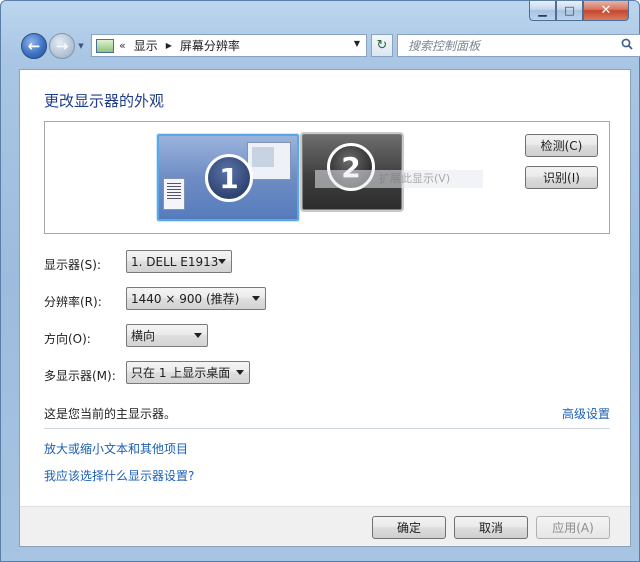  Describe the element at coordinates (119, 475) in the screenshot. I see `which-settings-link: 我应该选择什么显示器设置?` at that location.